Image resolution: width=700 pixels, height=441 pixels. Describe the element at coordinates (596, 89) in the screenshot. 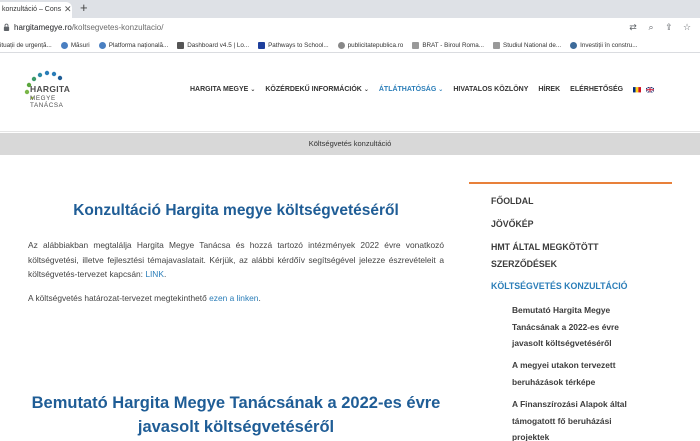

I see `nav-item-elerhetoseg: ELÉRHETŐSÉG` at that location.